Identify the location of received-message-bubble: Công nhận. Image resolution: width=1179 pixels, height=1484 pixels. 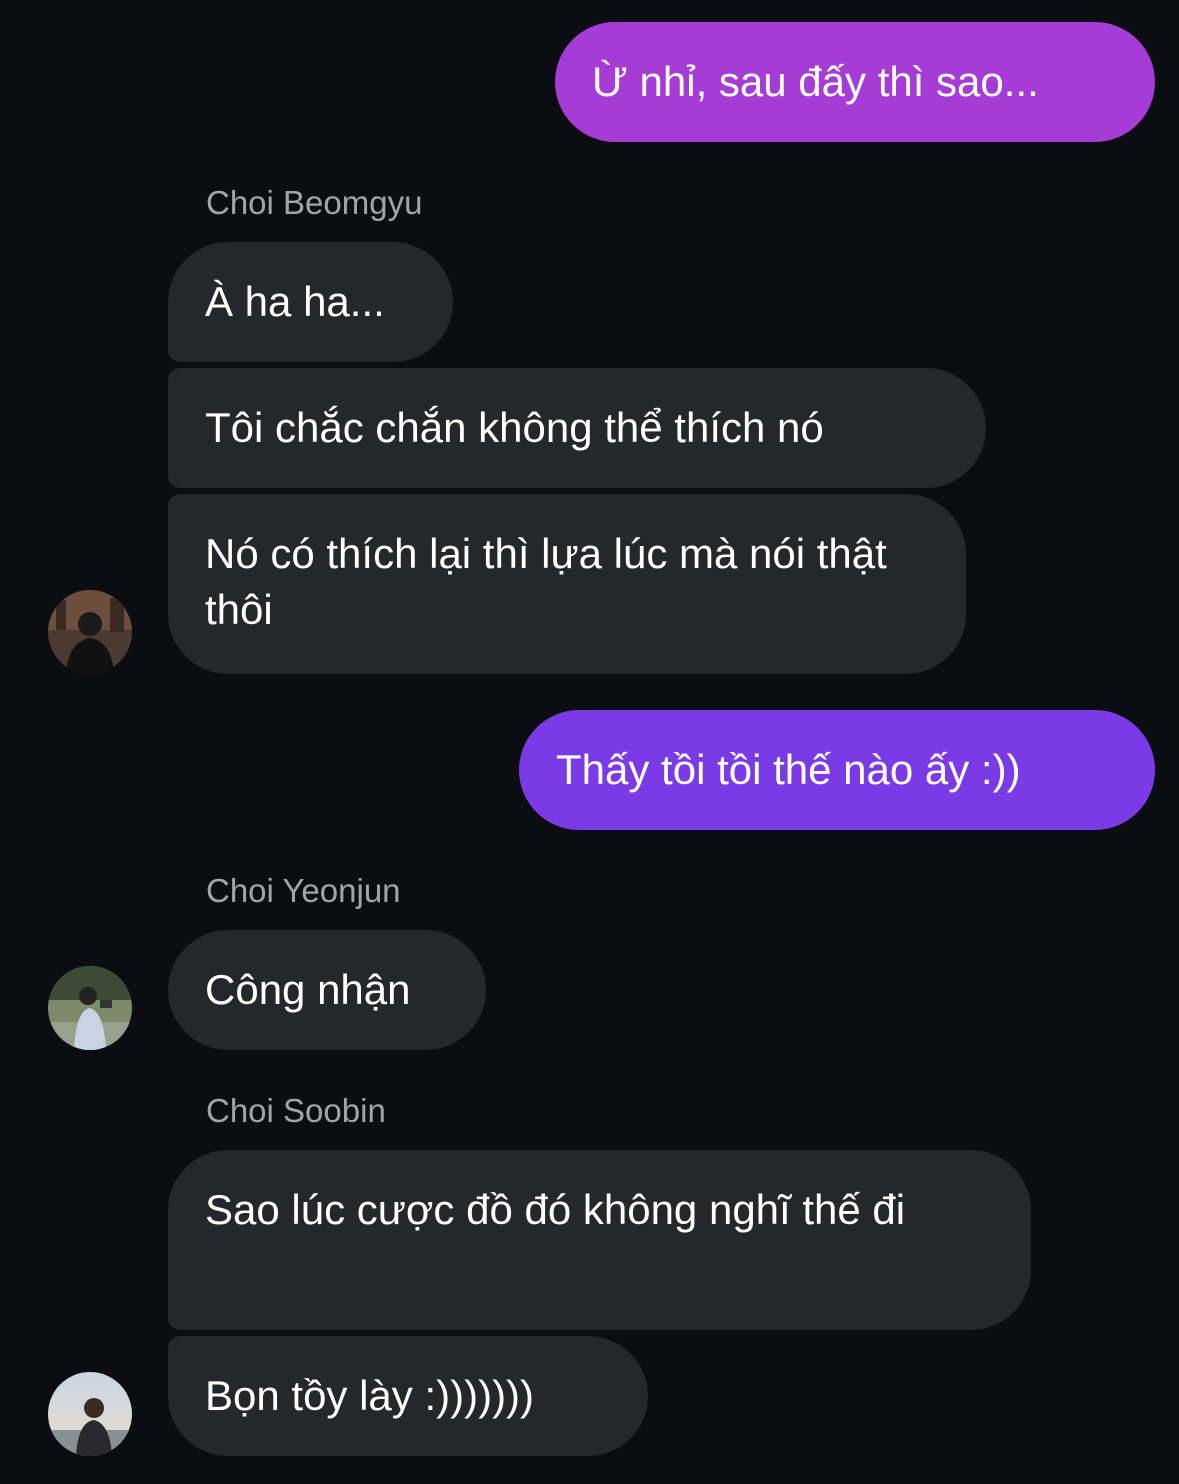
(327, 990).